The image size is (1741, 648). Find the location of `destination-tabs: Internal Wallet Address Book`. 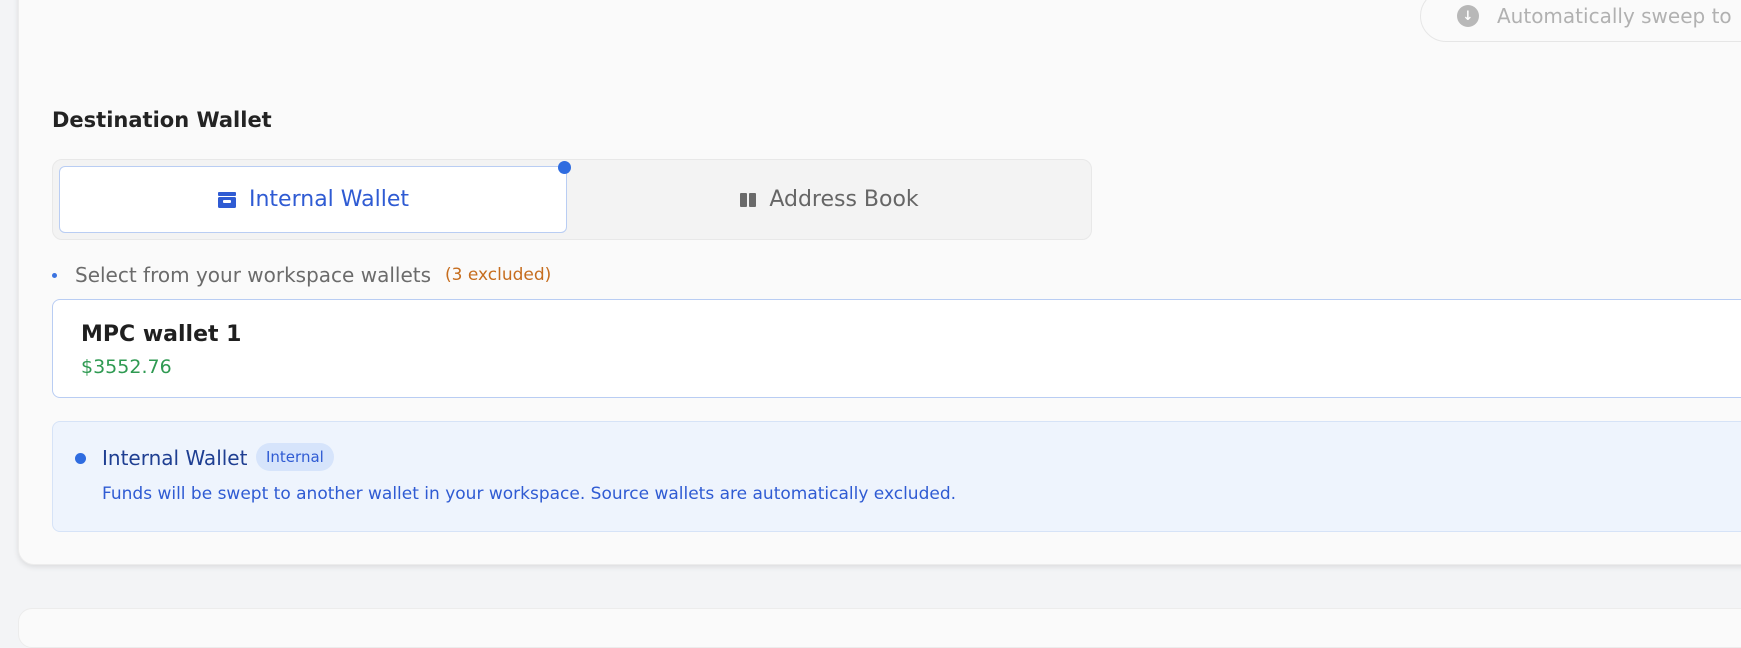

destination-tabs: Internal Wallet Address Book is located at coordinates (572, 199).